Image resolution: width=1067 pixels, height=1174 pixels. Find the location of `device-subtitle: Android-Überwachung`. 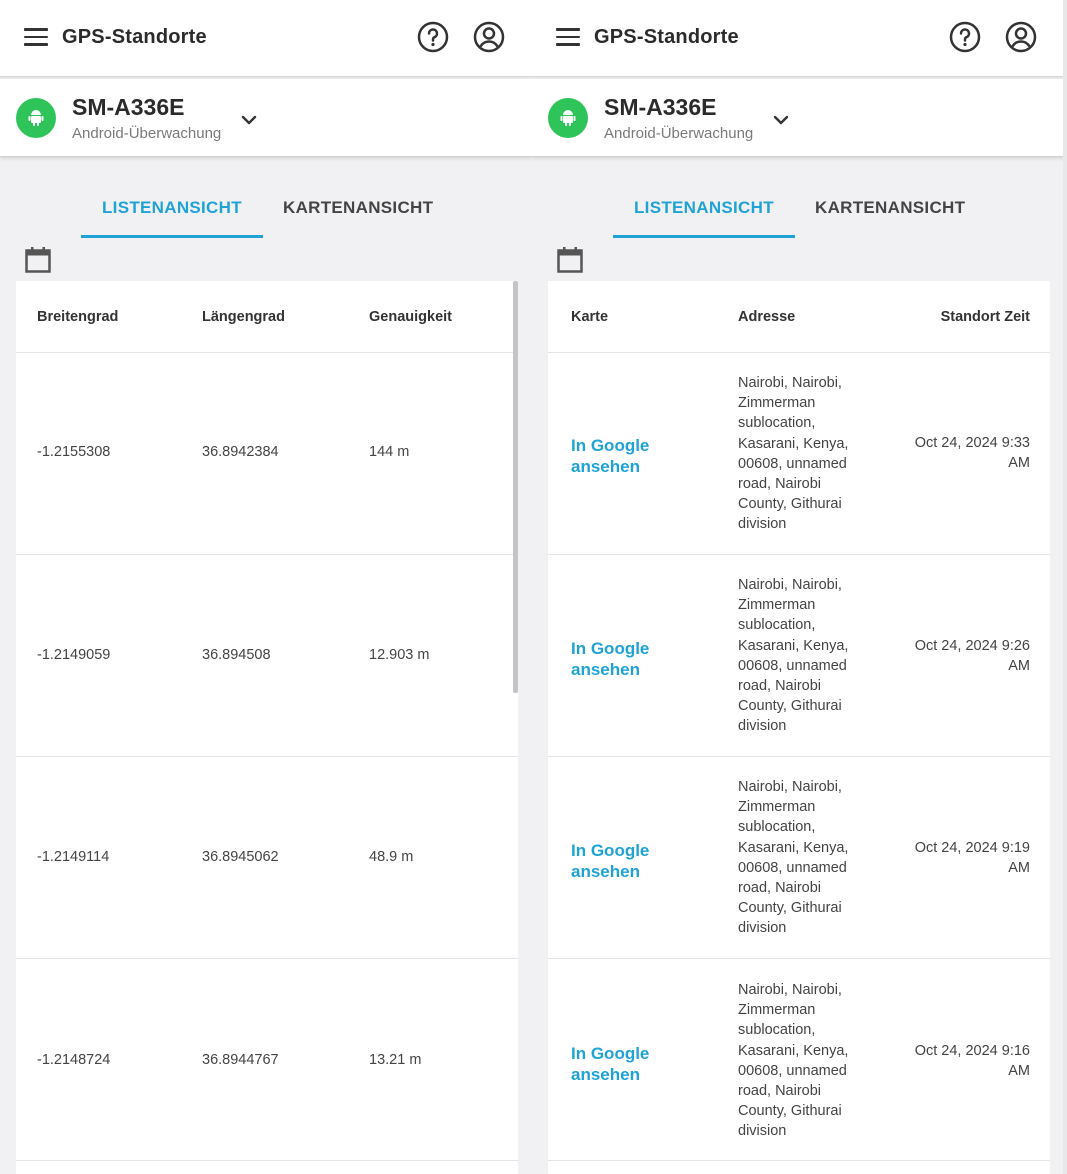

device-subtitle: Android-Überwachung is located at coordinates (147, 133).